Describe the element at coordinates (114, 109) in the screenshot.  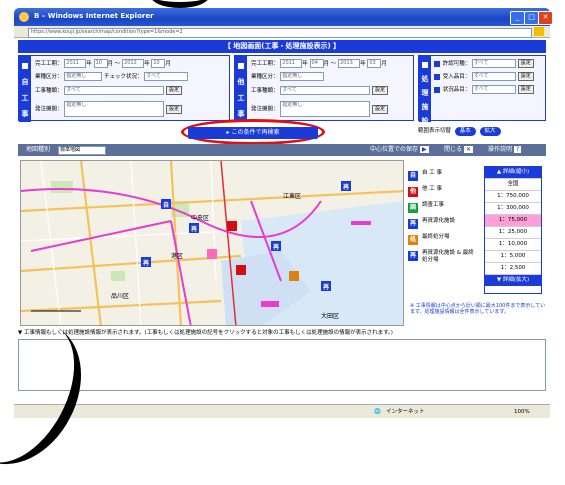
I see `own-orderer-input: 指定無し` at that location.